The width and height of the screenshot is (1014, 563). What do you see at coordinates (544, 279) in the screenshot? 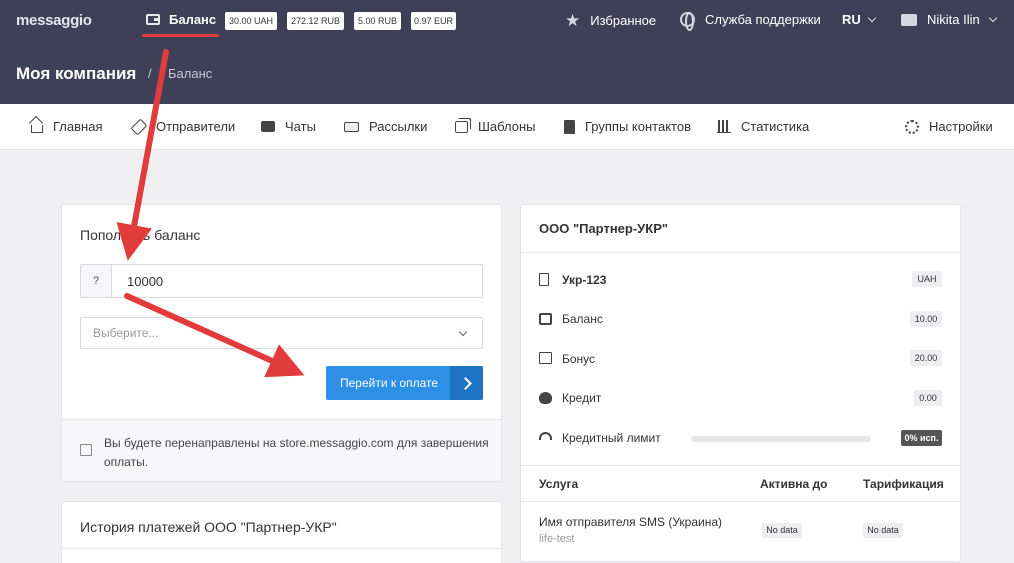
I see `document-icon` at bounding box center [544, 279].